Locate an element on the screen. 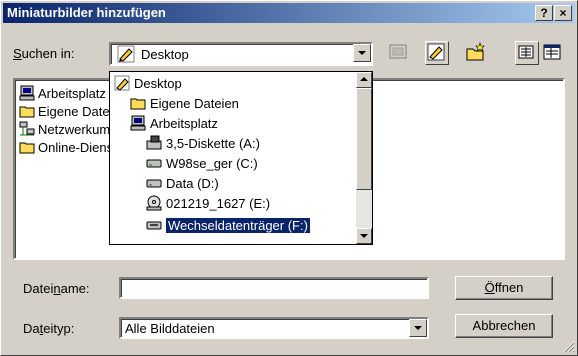 The image size is (578, 356). list-item: Arbeitsplatz is located at coordinates (62, 93).